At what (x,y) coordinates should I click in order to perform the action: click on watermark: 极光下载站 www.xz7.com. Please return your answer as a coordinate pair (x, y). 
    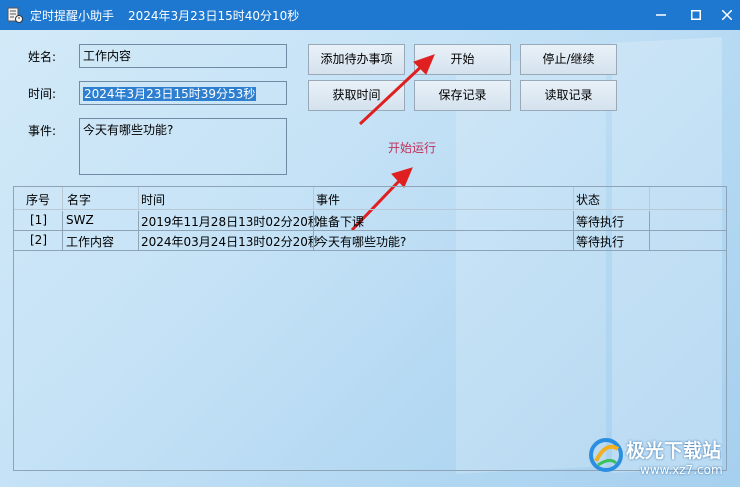
    Looking at the image, I should click on (659, 458).